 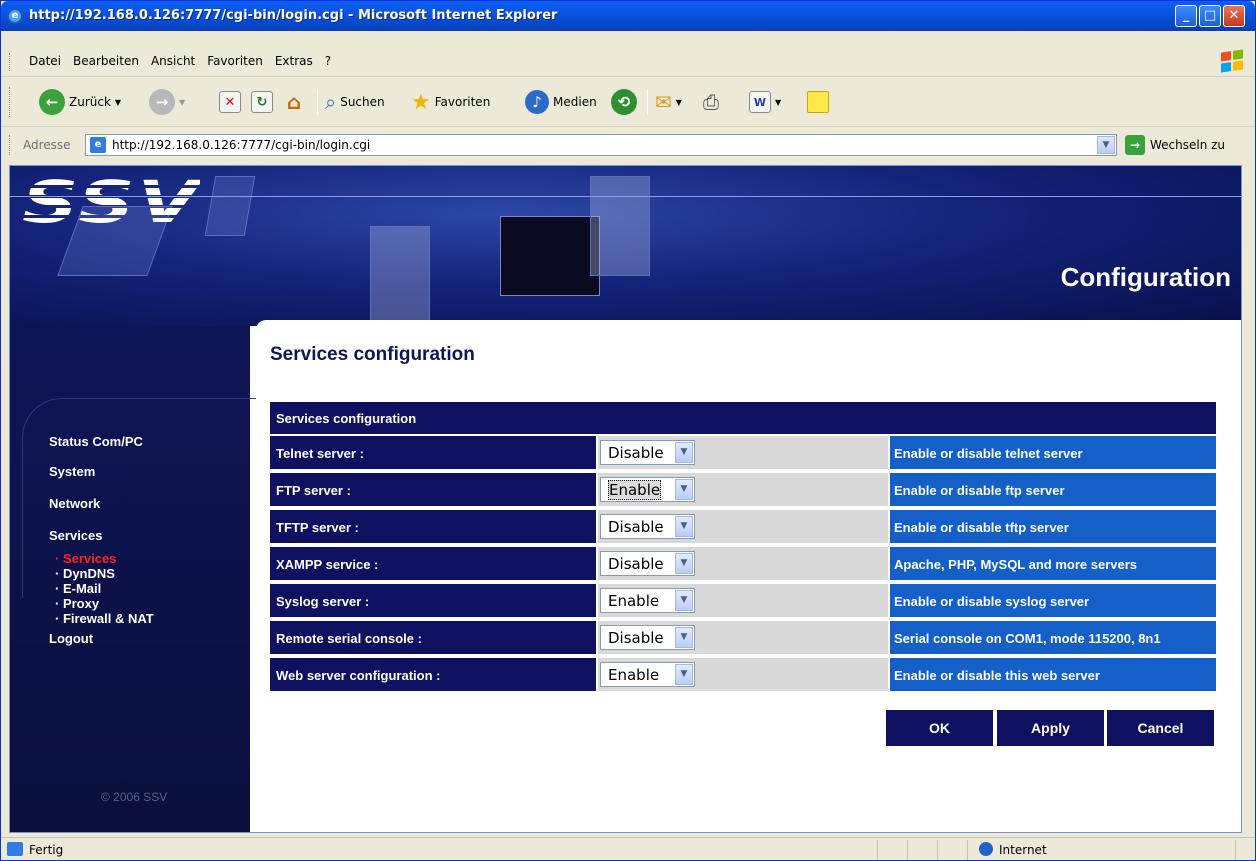 I want to click on stop-icon: ✕, so click(x=230, y=102).